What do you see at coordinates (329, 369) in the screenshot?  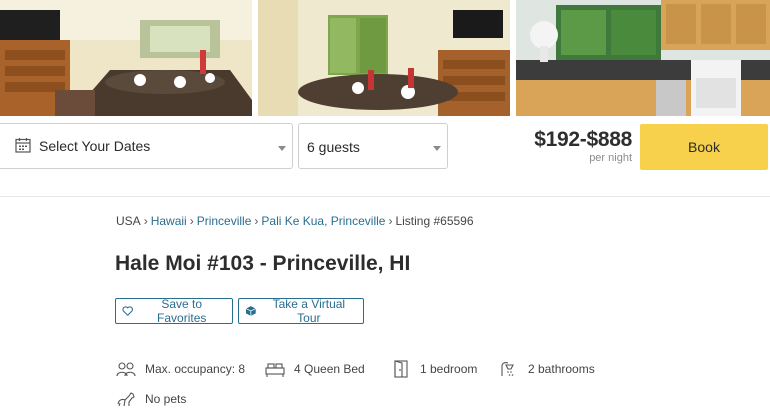 I see `amenity-beds-label: 4 Queen Bed` at bounding box center [329, 369].